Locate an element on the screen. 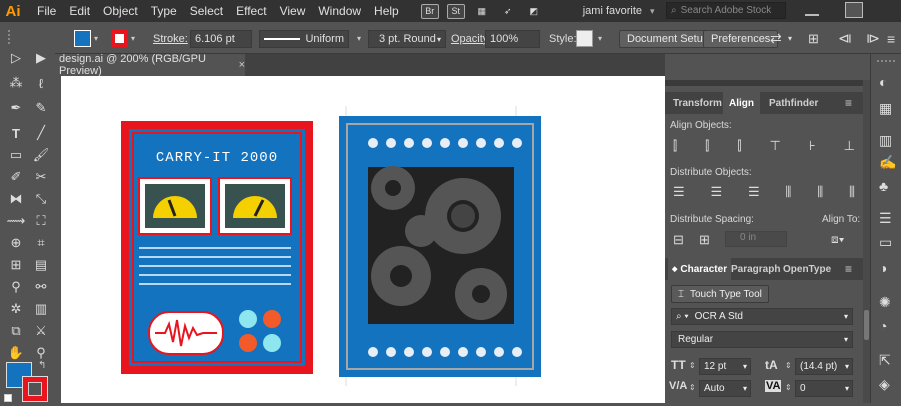 The width and height of the screenshot is (901, 406). mesh-tool-icon: ⊞ is located at coordinates (16, 265).